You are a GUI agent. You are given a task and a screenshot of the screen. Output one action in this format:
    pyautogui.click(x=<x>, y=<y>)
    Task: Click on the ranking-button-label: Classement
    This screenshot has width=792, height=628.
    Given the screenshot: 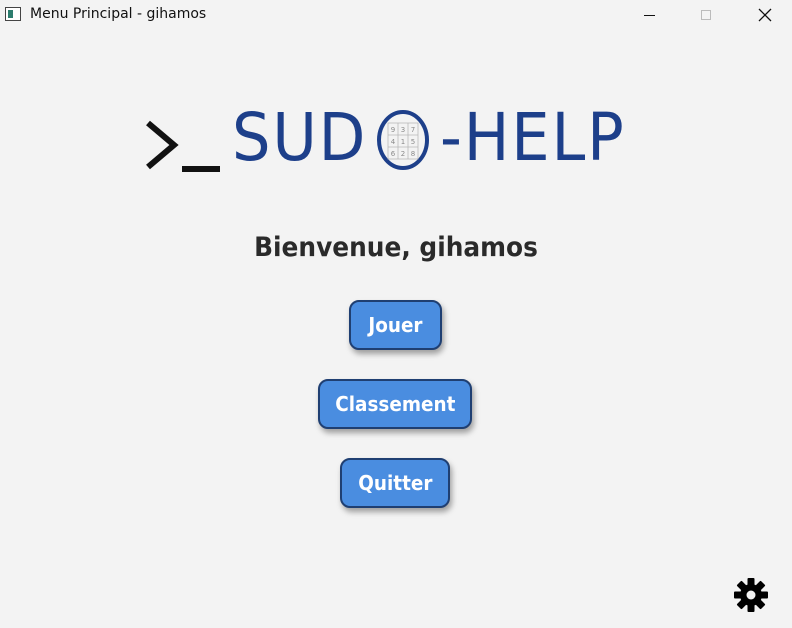 What is the action you would take?
    pyautogui.click(x=395, y=404)
    